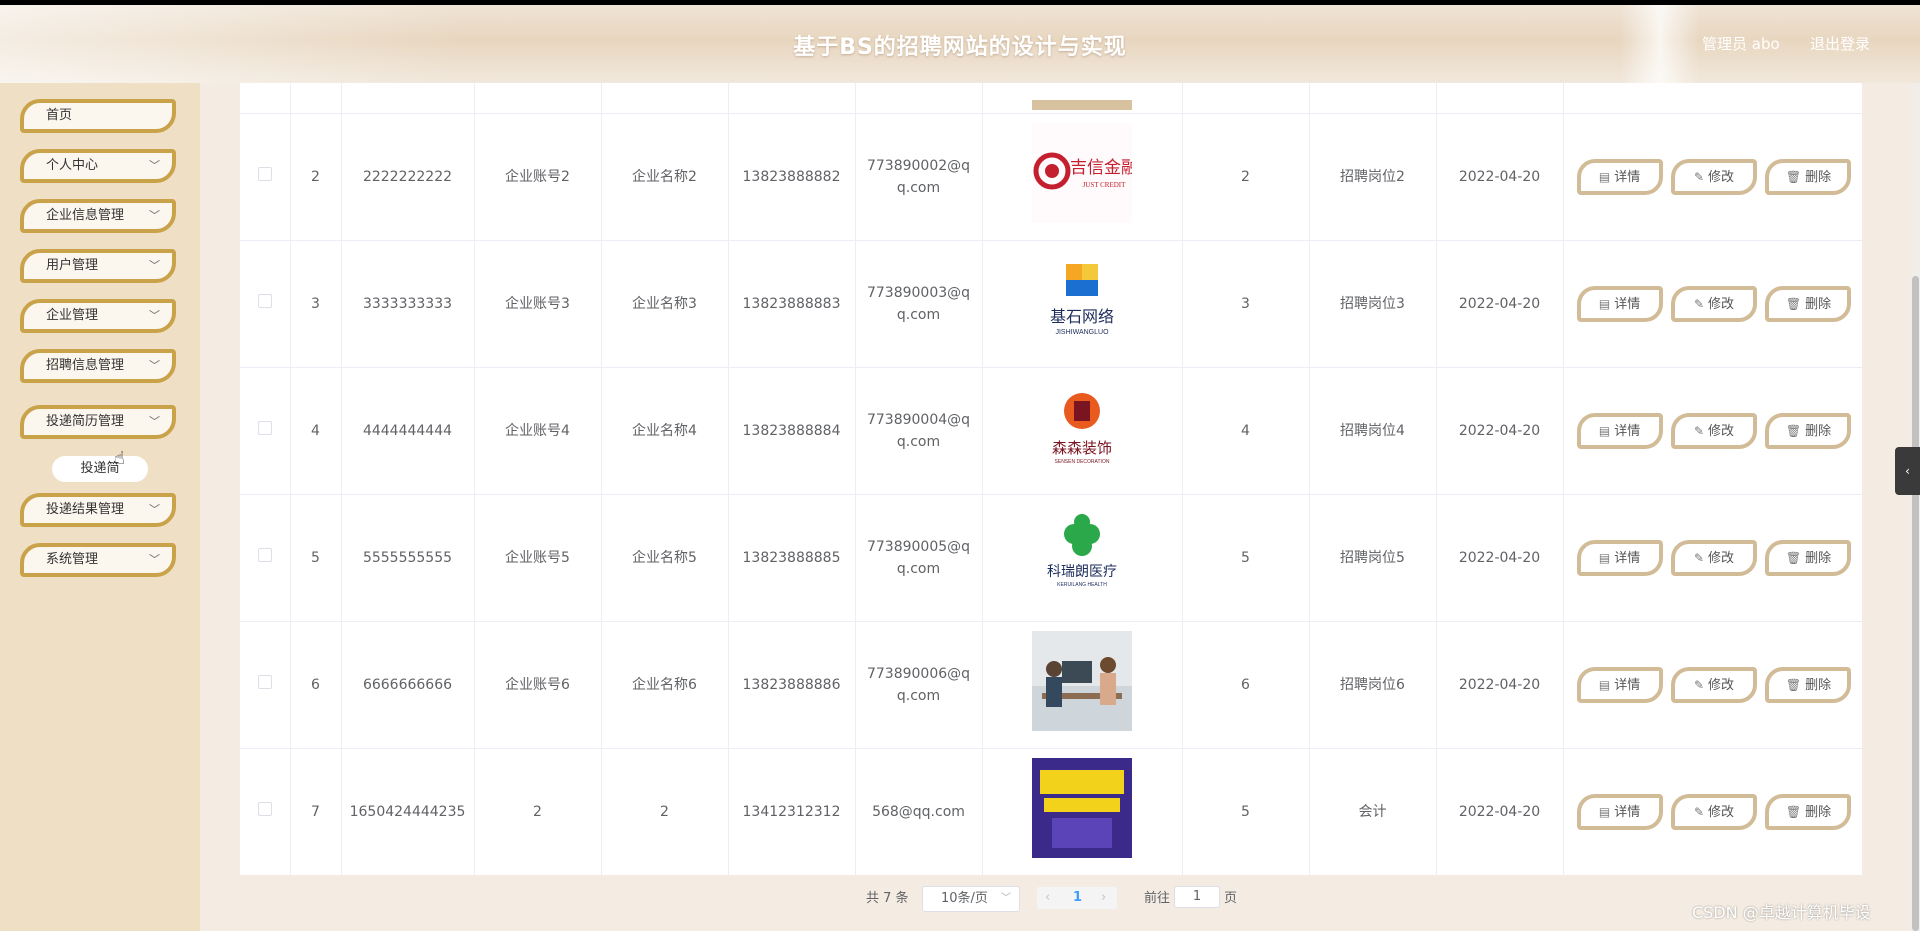 This screenshot has height=931, width=1920. Describe the element at coordinates (100, 469) in the screenshot. I see `submenu-item-resume: 投递简` at that location.